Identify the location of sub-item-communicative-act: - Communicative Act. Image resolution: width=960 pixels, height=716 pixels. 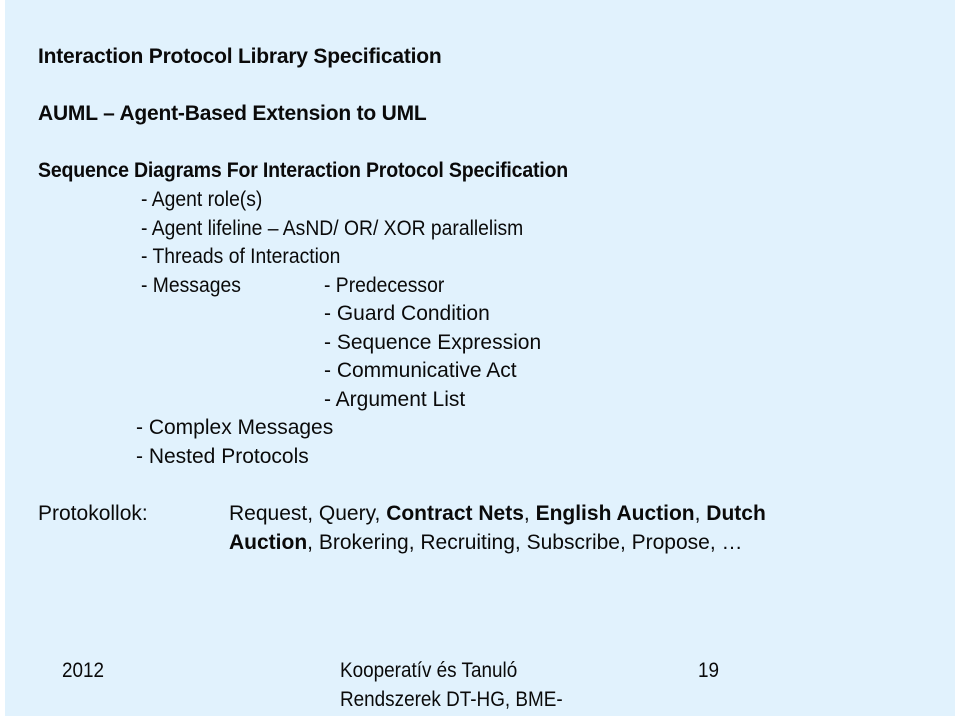
(420, 370).